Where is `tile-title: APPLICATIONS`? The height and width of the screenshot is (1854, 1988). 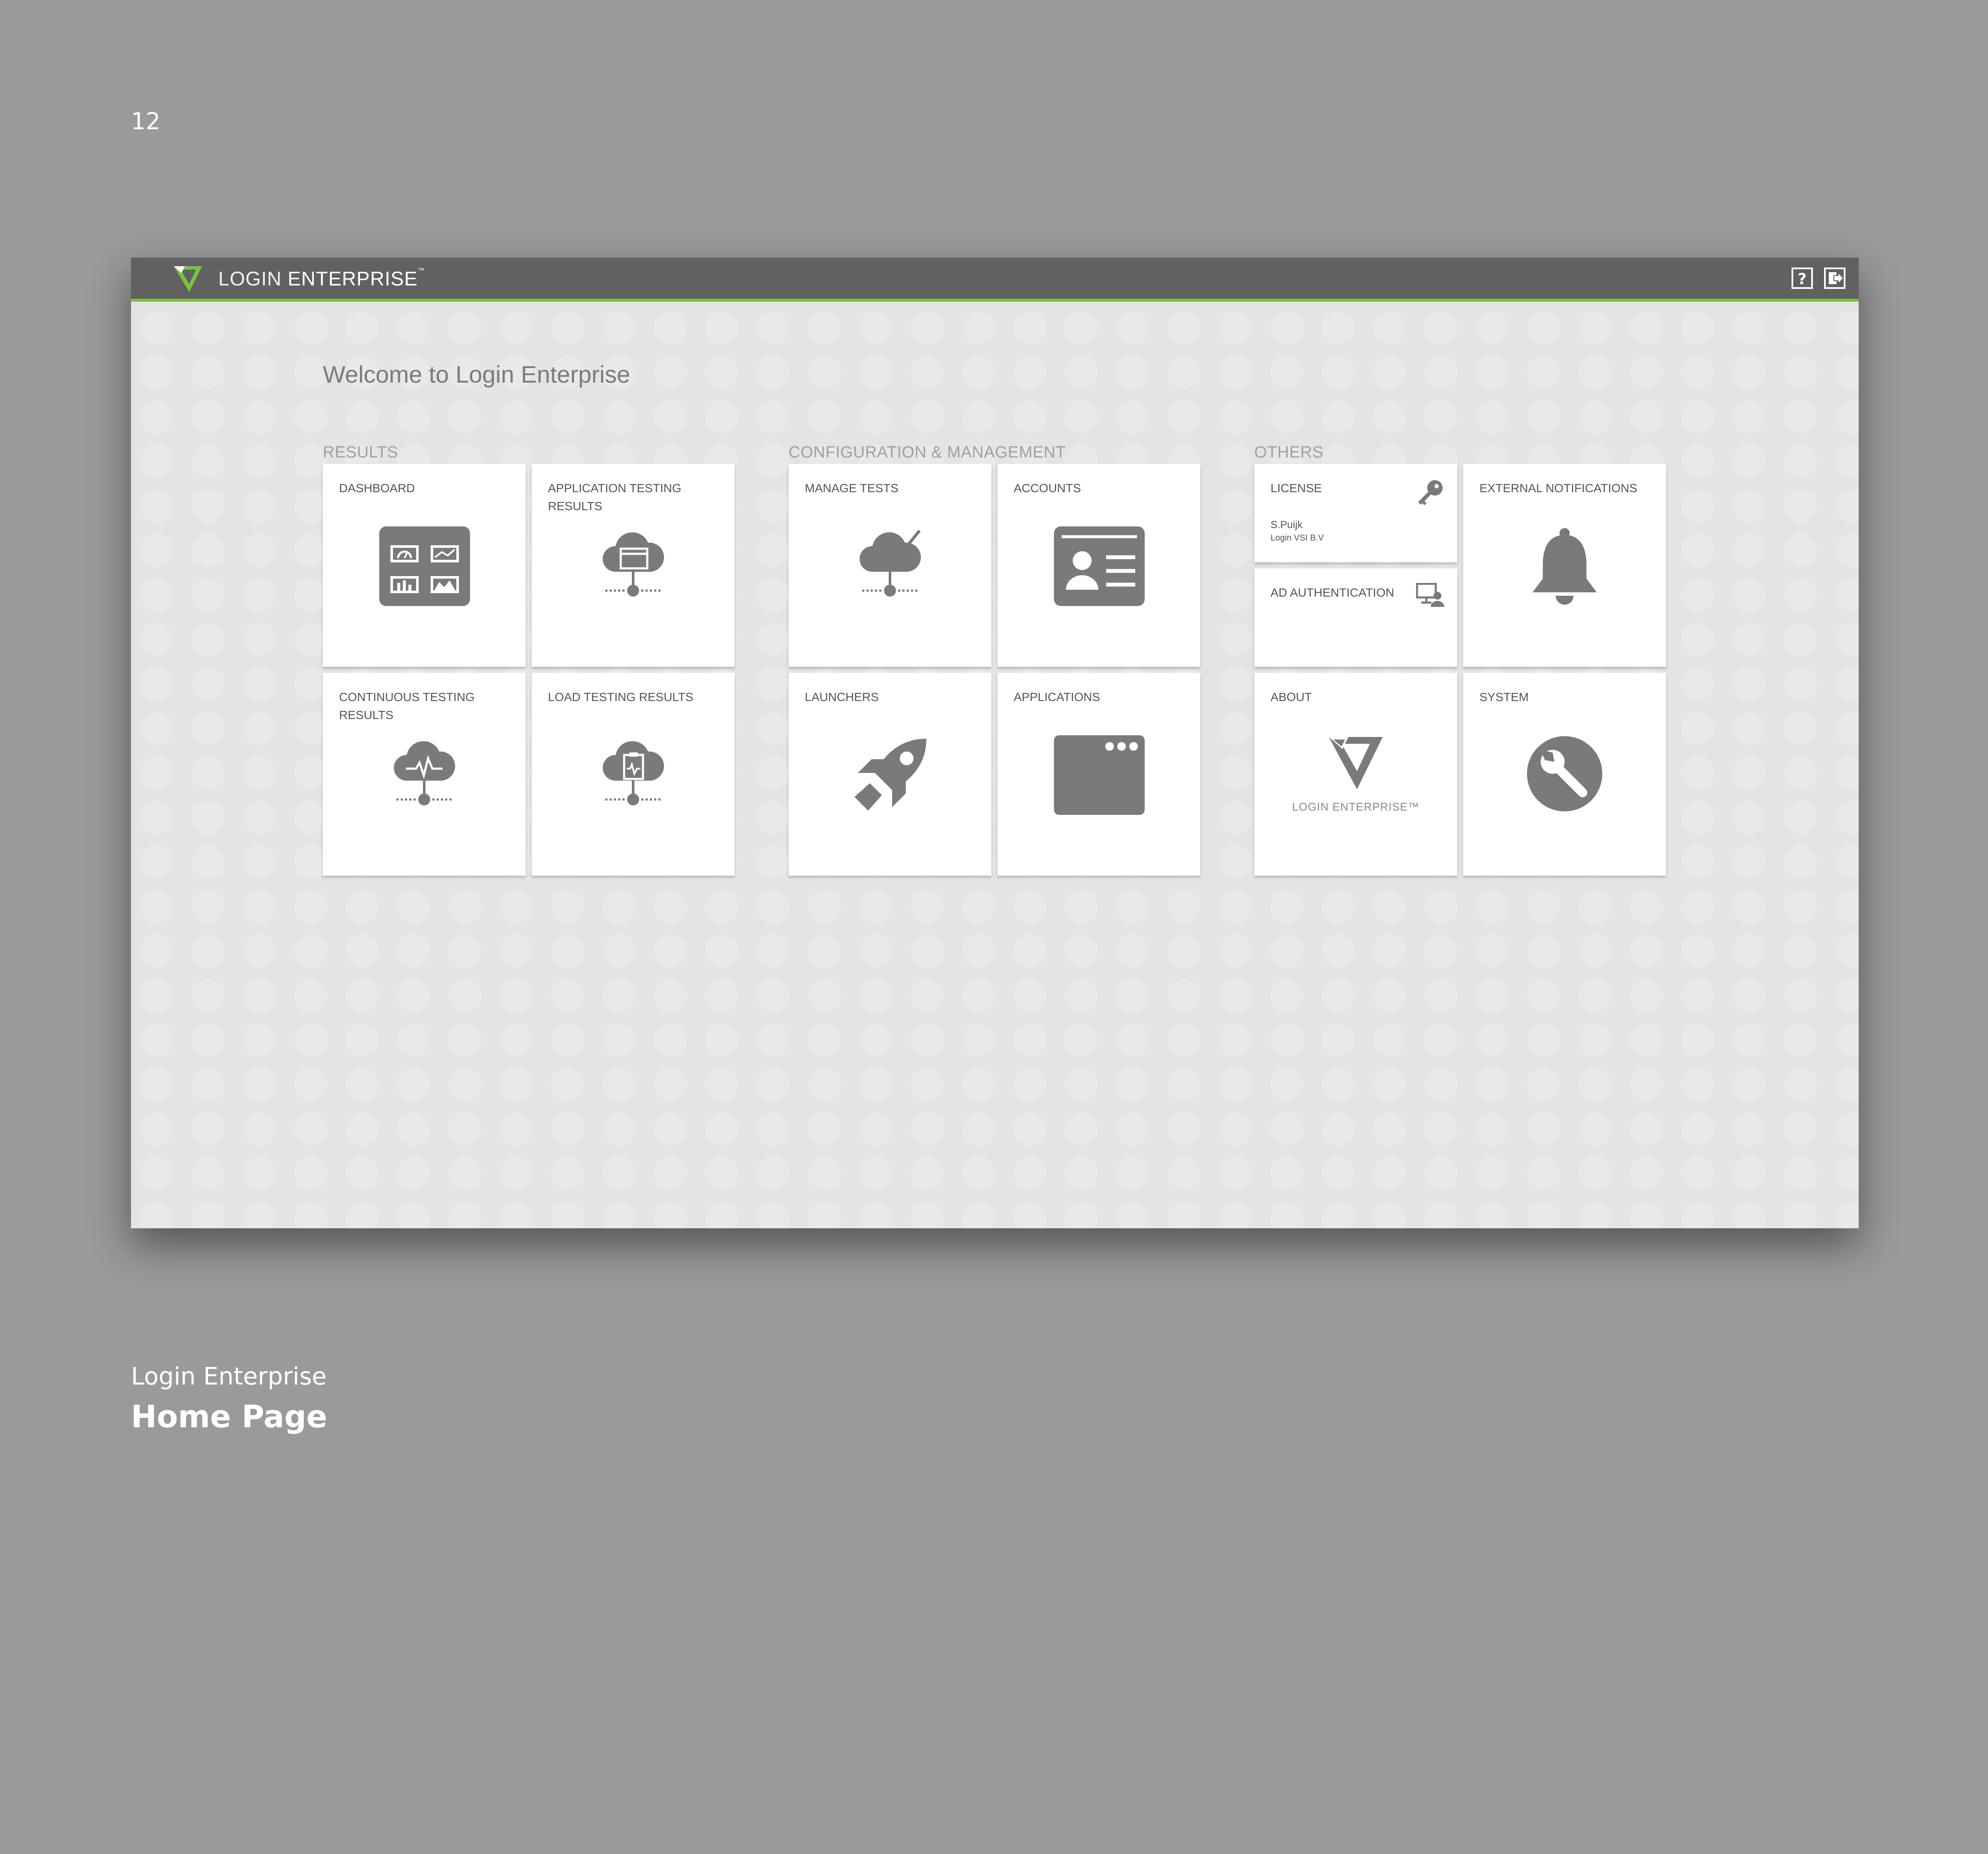 tile-title: APPLICATIONS is located at coordinates (1057, 697).